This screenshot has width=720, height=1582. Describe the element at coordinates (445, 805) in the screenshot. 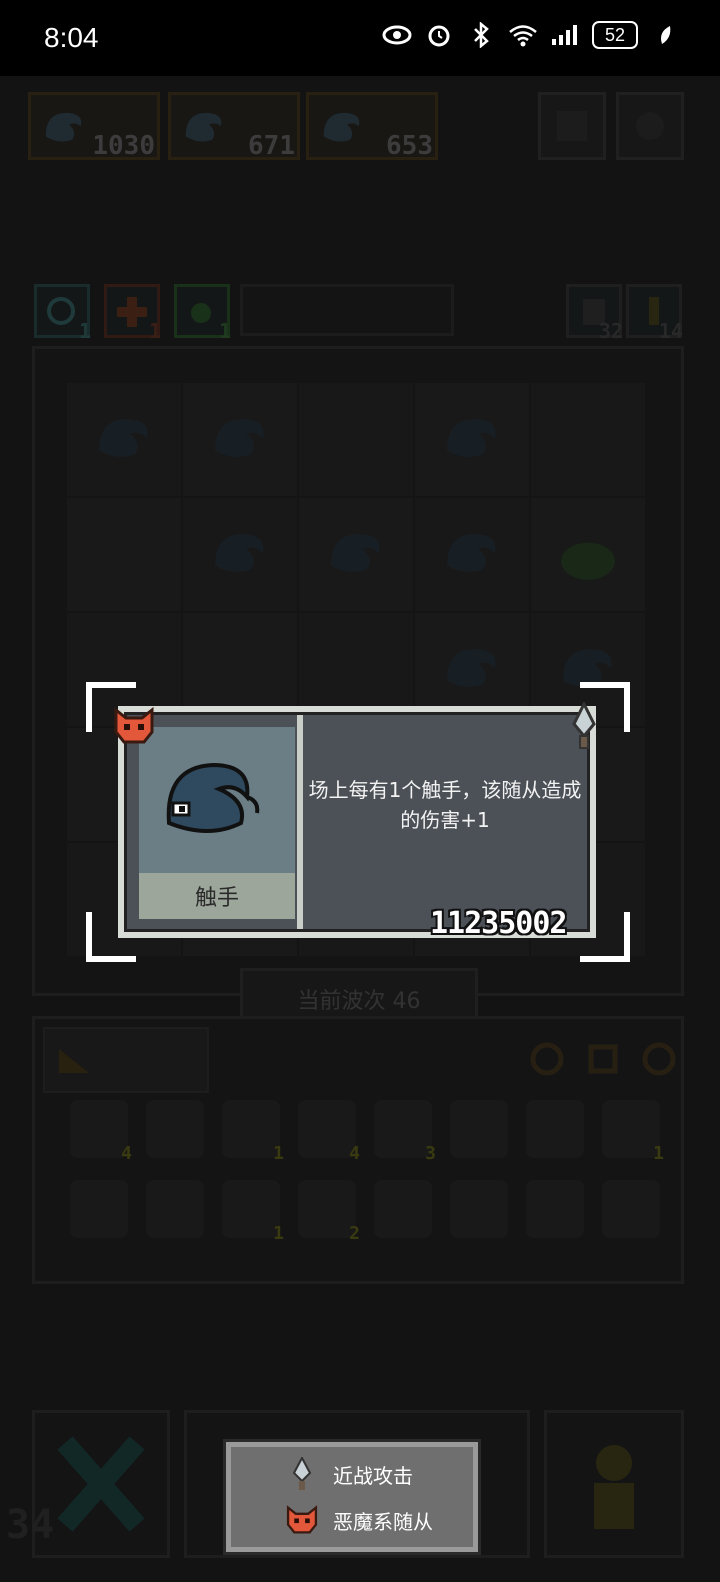

I see `unit-description: 场上每有1个触手，该随从造成的伤害+1` at that location.